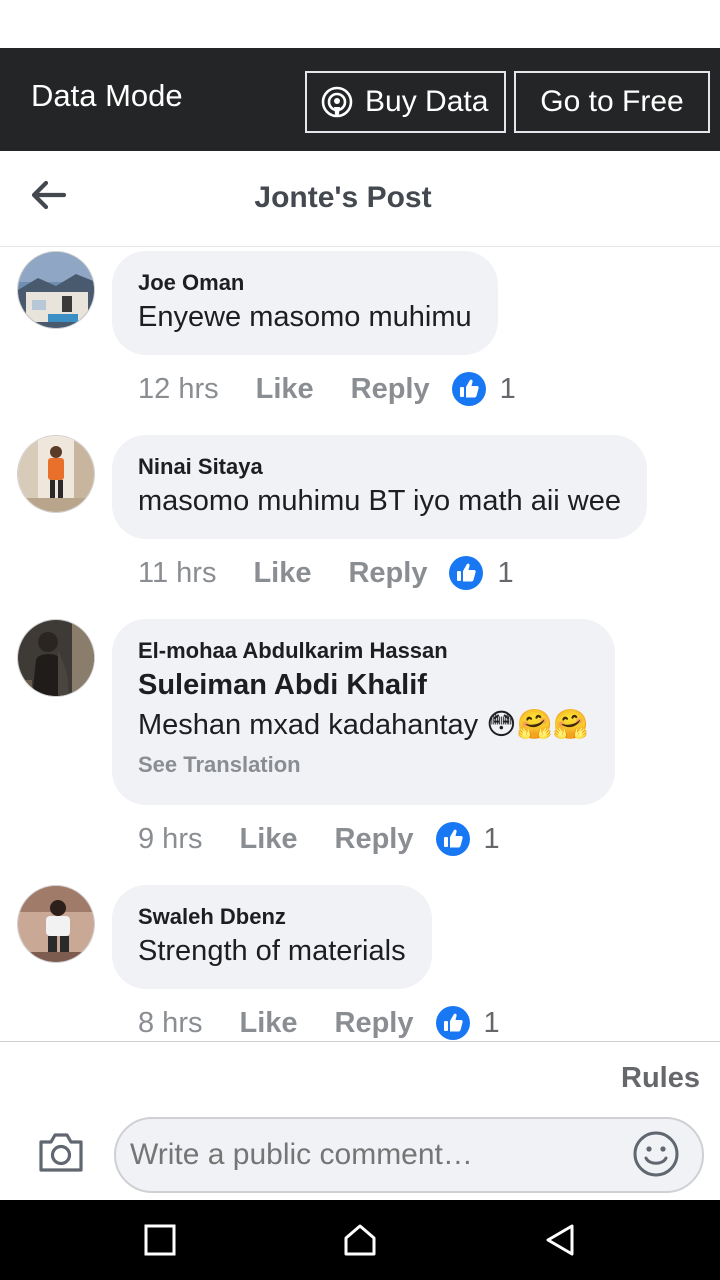 This screenshot has width=720, height=1280. Describe the element at coordinates (177, 573) in the screenshot. I see `comment-time: 11 hrs` at that location.